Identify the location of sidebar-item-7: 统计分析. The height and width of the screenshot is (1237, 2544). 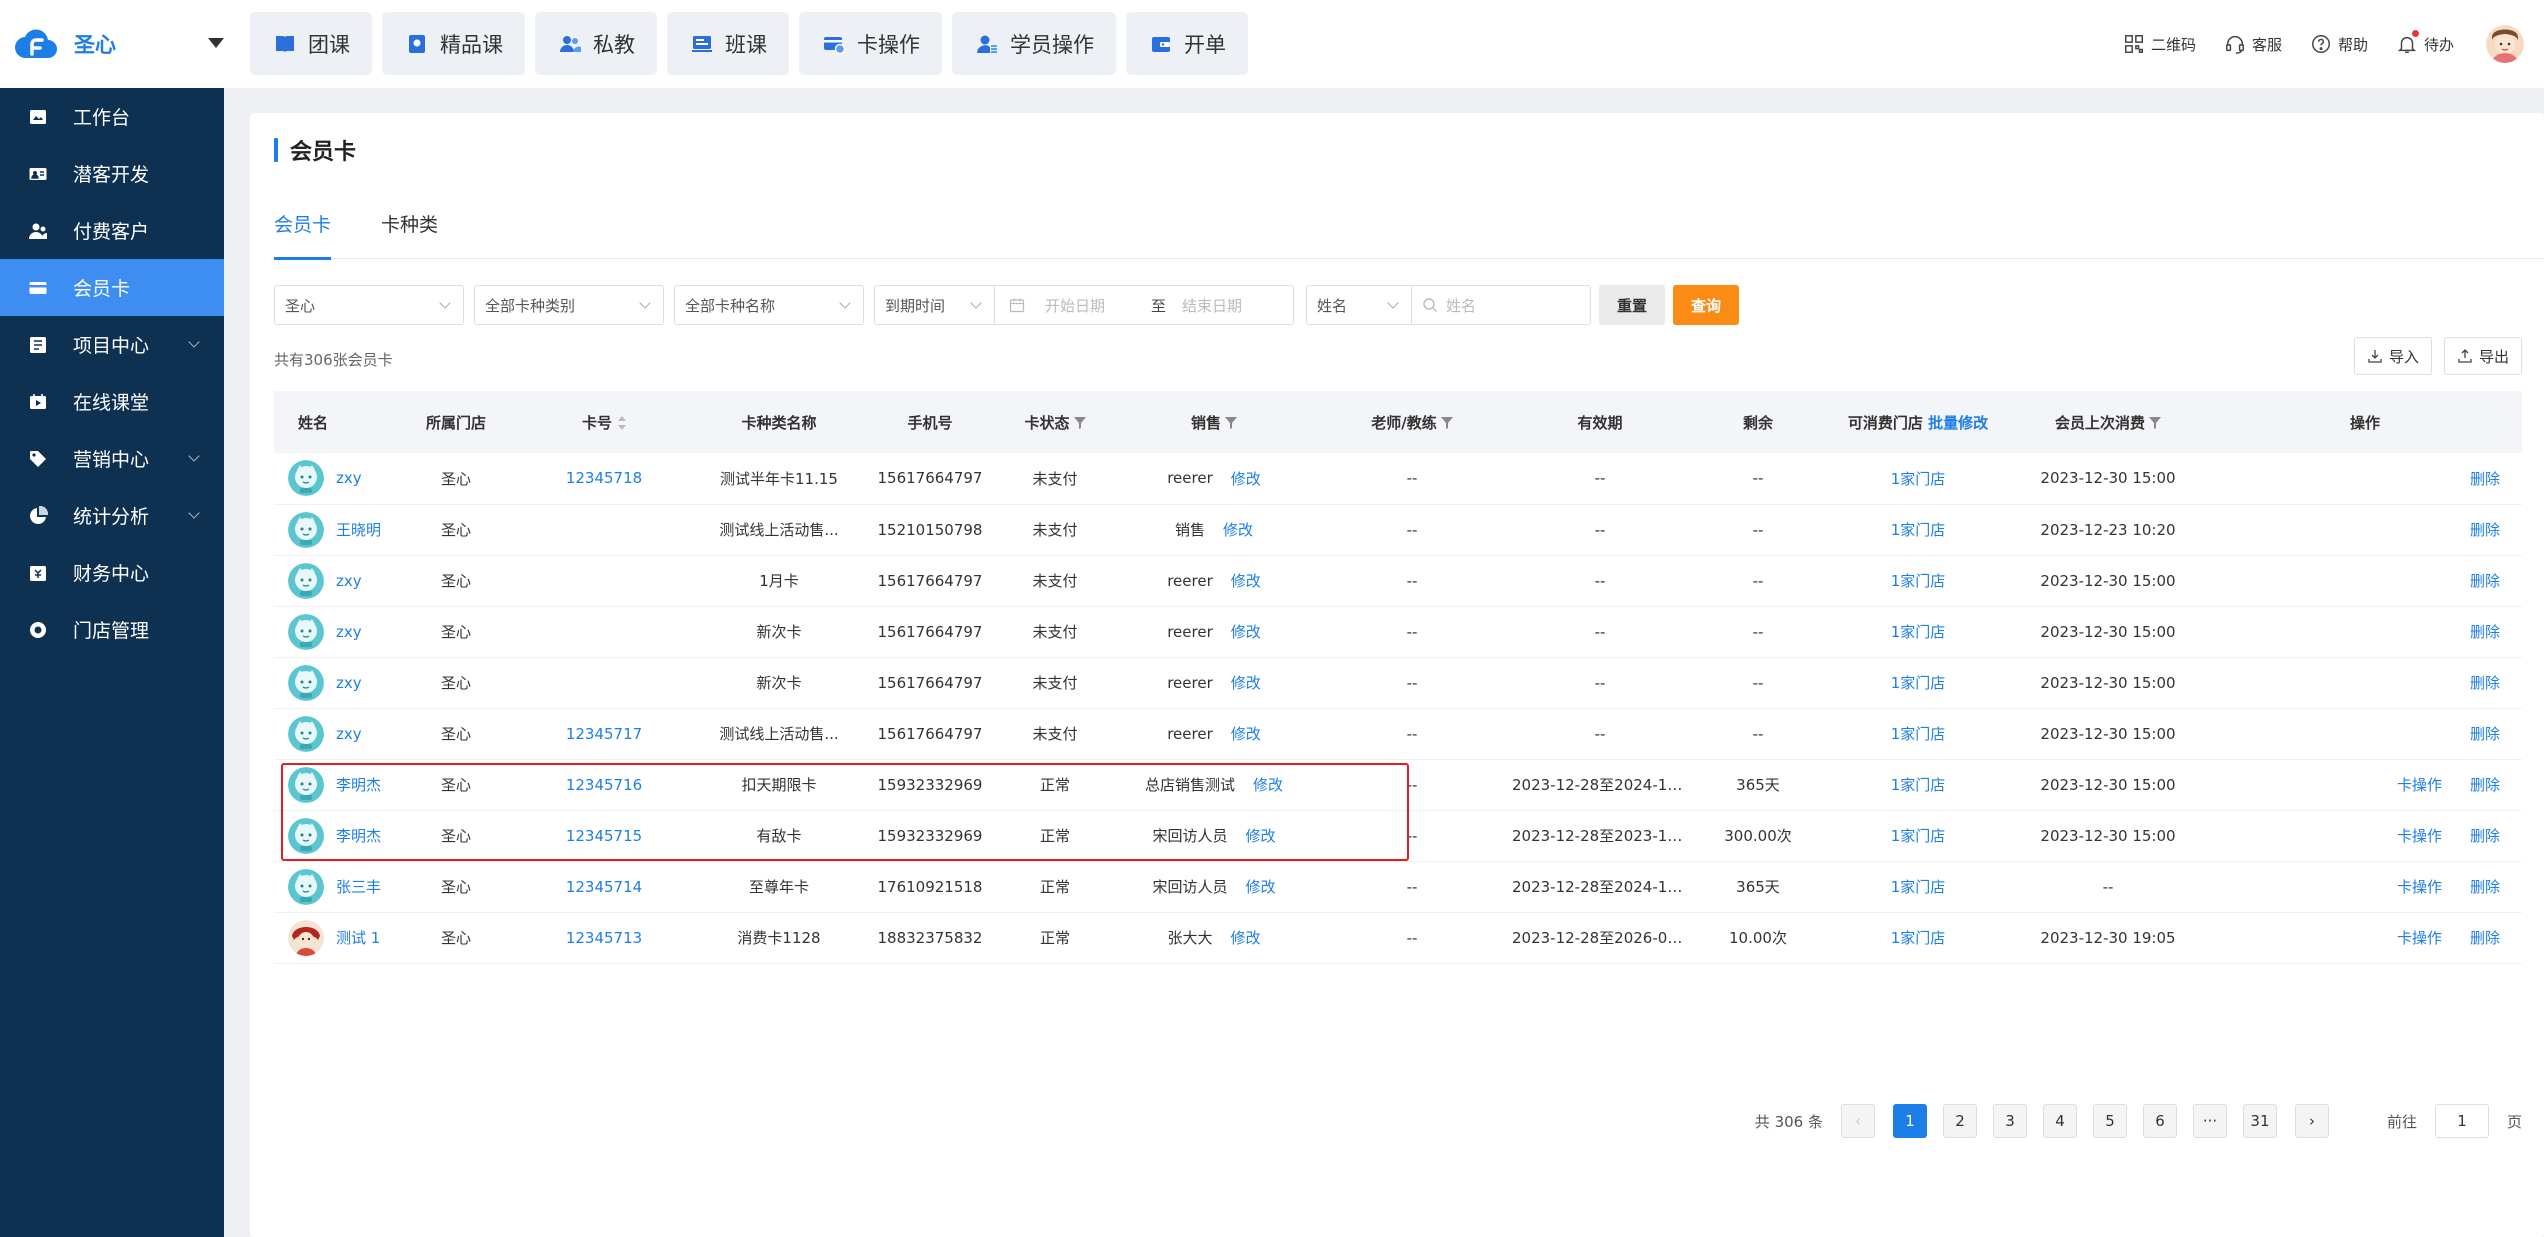
(112, 515).